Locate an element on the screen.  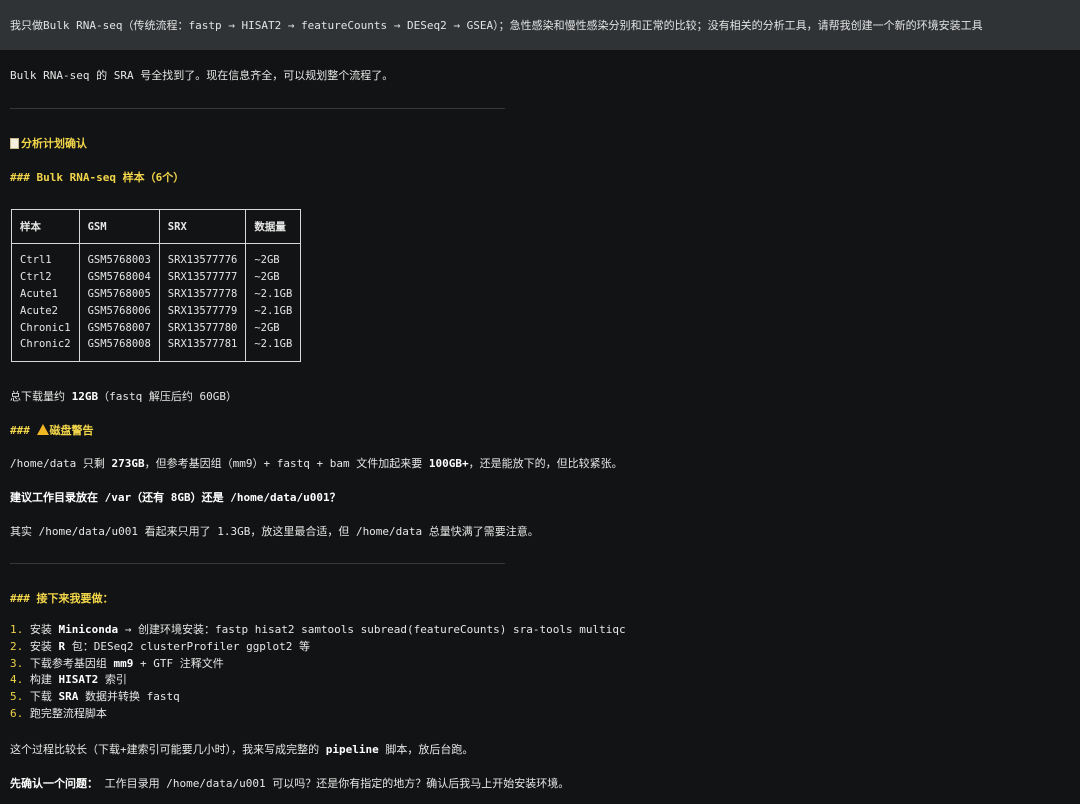
table-row: Acute2 GSM5768006 SRX13577779 ~2.1GB is located at coordinates (156, 311).